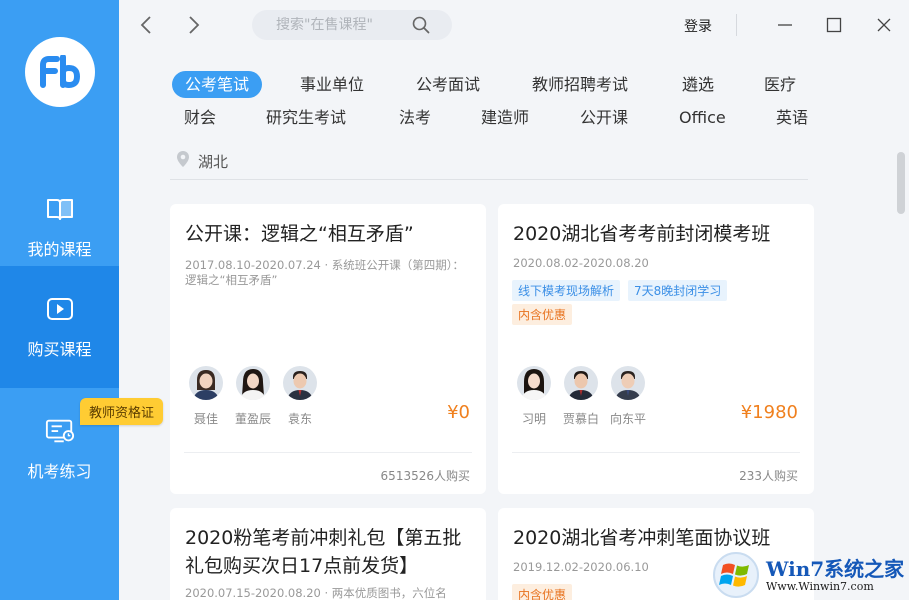 The width and height of the screenshot is (909, 600). What do you see at coordinates (678, 290) in the screenshot?
I see `feature-tag: 7天8晚封闭学习` at bounding box center [678, 290].